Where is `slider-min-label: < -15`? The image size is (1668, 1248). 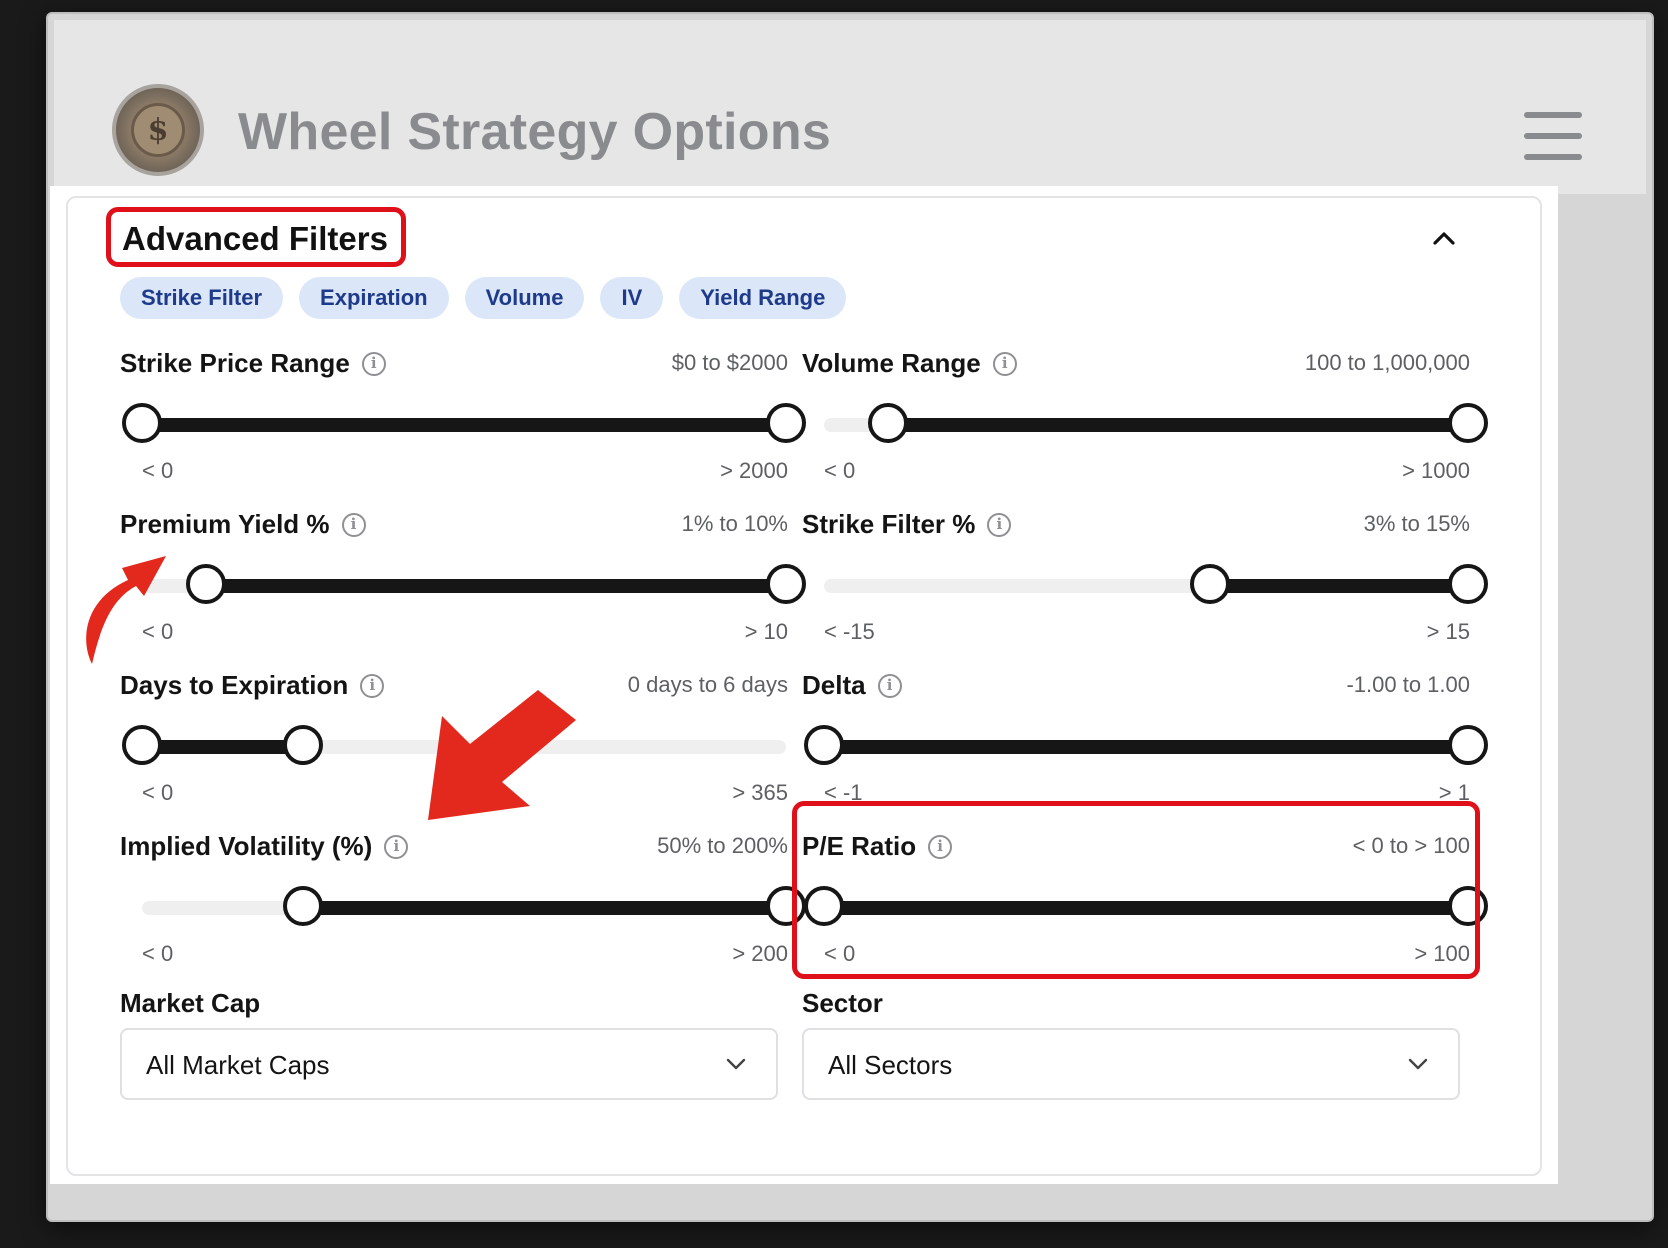
slider-min-label: < -15 is located at coordinates (849, 631).